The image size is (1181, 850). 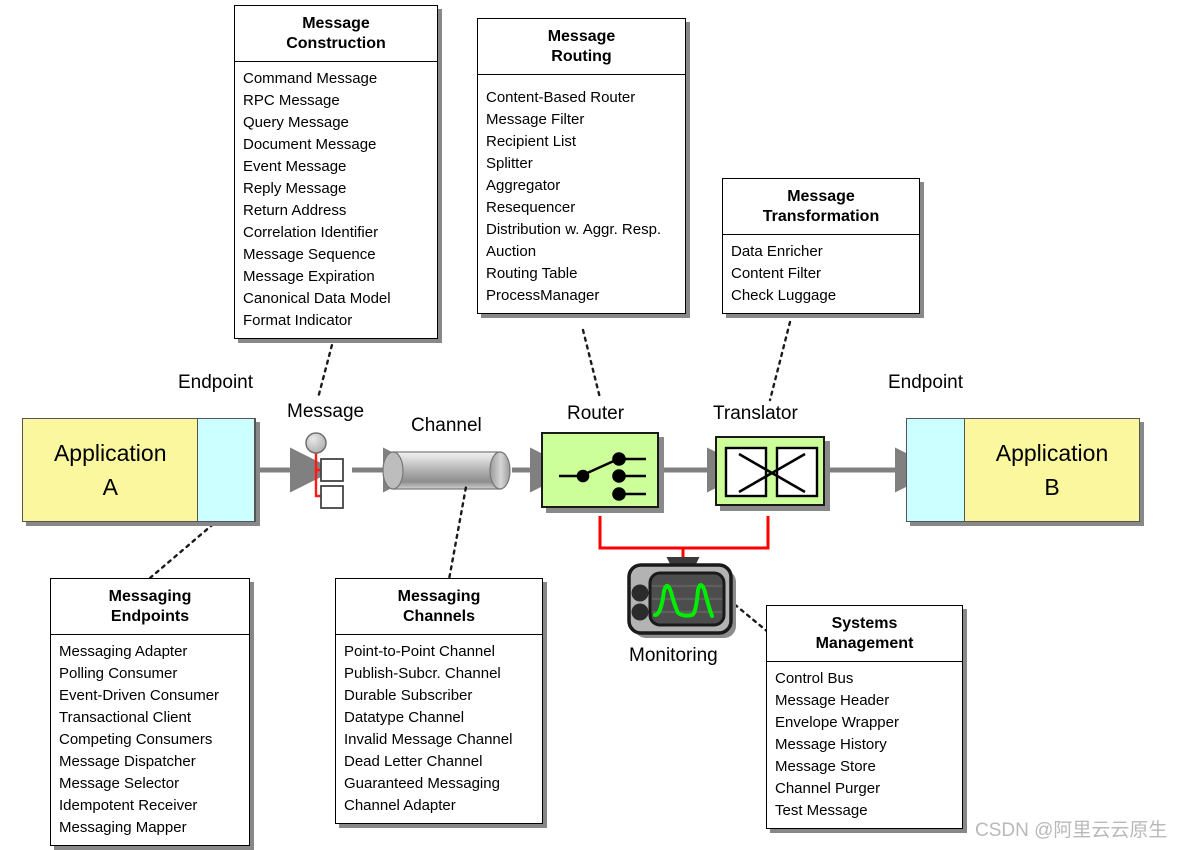 I want to click on application-a: Application A, so click(x=139, y=470).